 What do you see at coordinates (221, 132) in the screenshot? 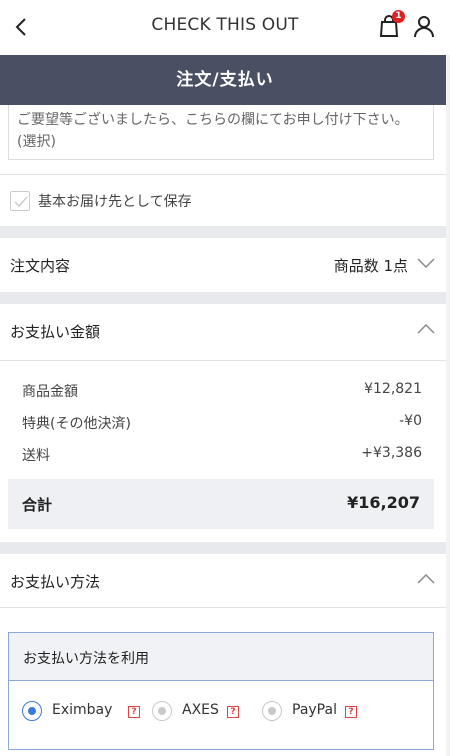
I see `request-note-field: ご要望等ございましたら、こちらの欄にてお申し付け下さい。(選択)` at bounding box center [221, 132].